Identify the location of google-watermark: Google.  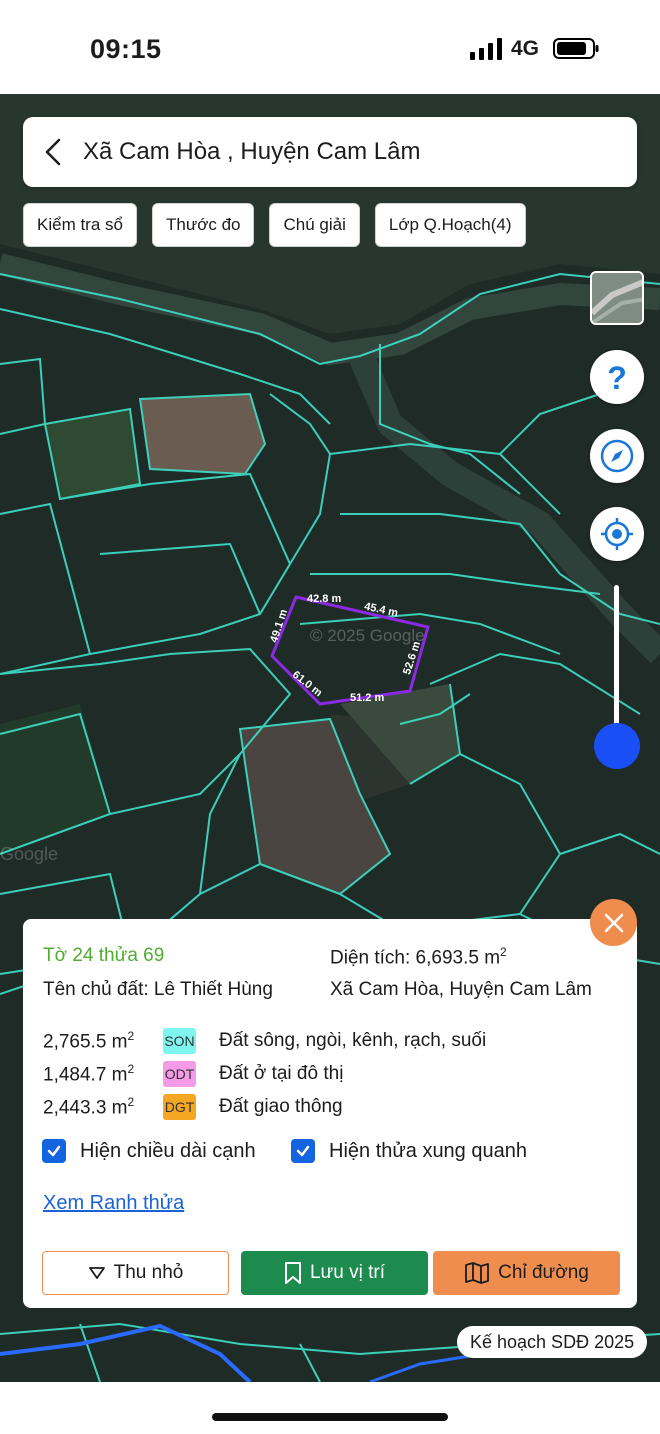
(29, 854).